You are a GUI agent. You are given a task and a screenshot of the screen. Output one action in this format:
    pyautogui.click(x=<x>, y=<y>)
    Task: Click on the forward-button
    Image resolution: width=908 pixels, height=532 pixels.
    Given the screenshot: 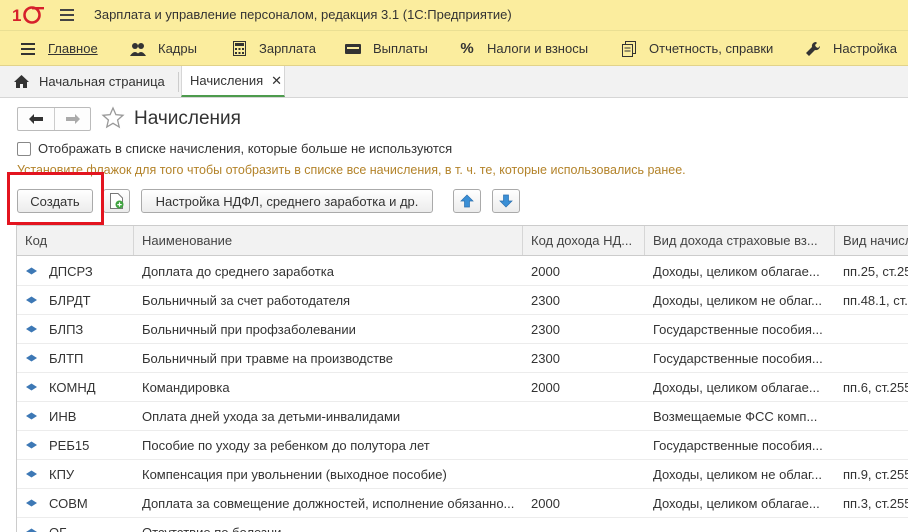 What is the action you would take?
    pyautogui.click(x=72, y=119)
    